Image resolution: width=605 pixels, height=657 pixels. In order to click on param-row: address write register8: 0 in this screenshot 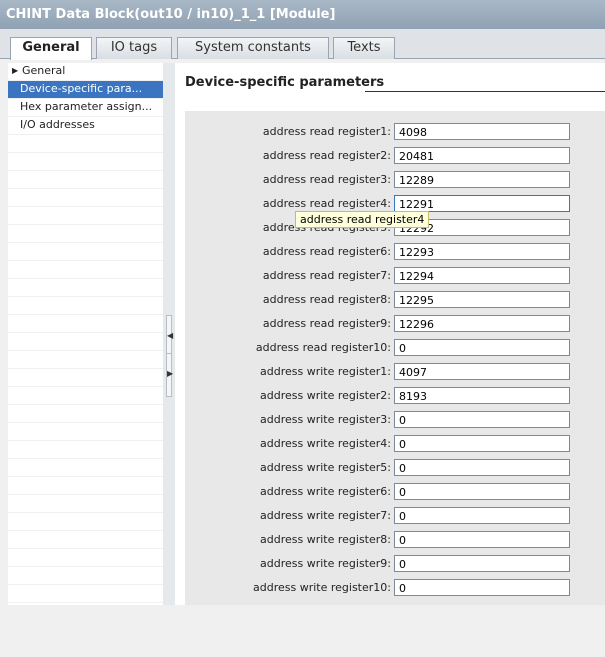, I will do `click(395, 541)`.